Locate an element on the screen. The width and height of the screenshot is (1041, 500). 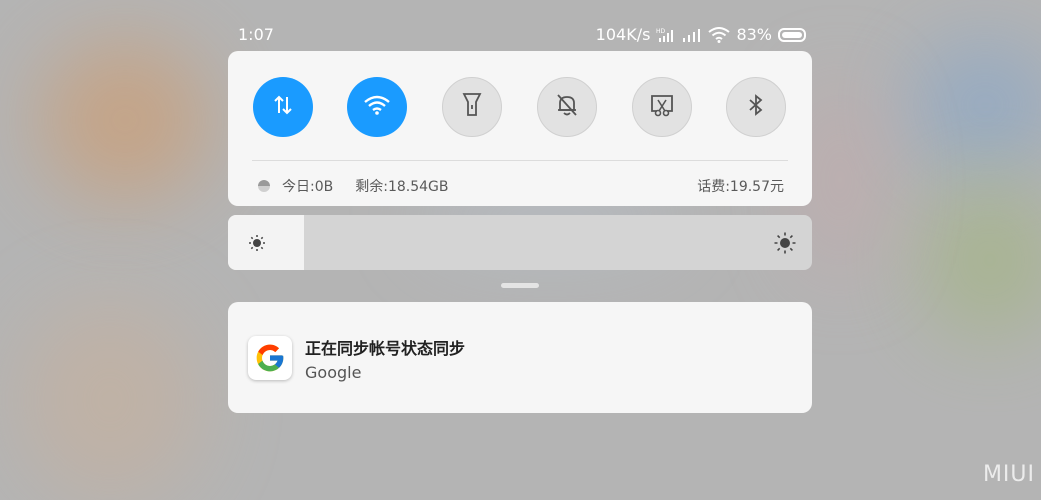
drag-handle is located at coordinates (520, 285).